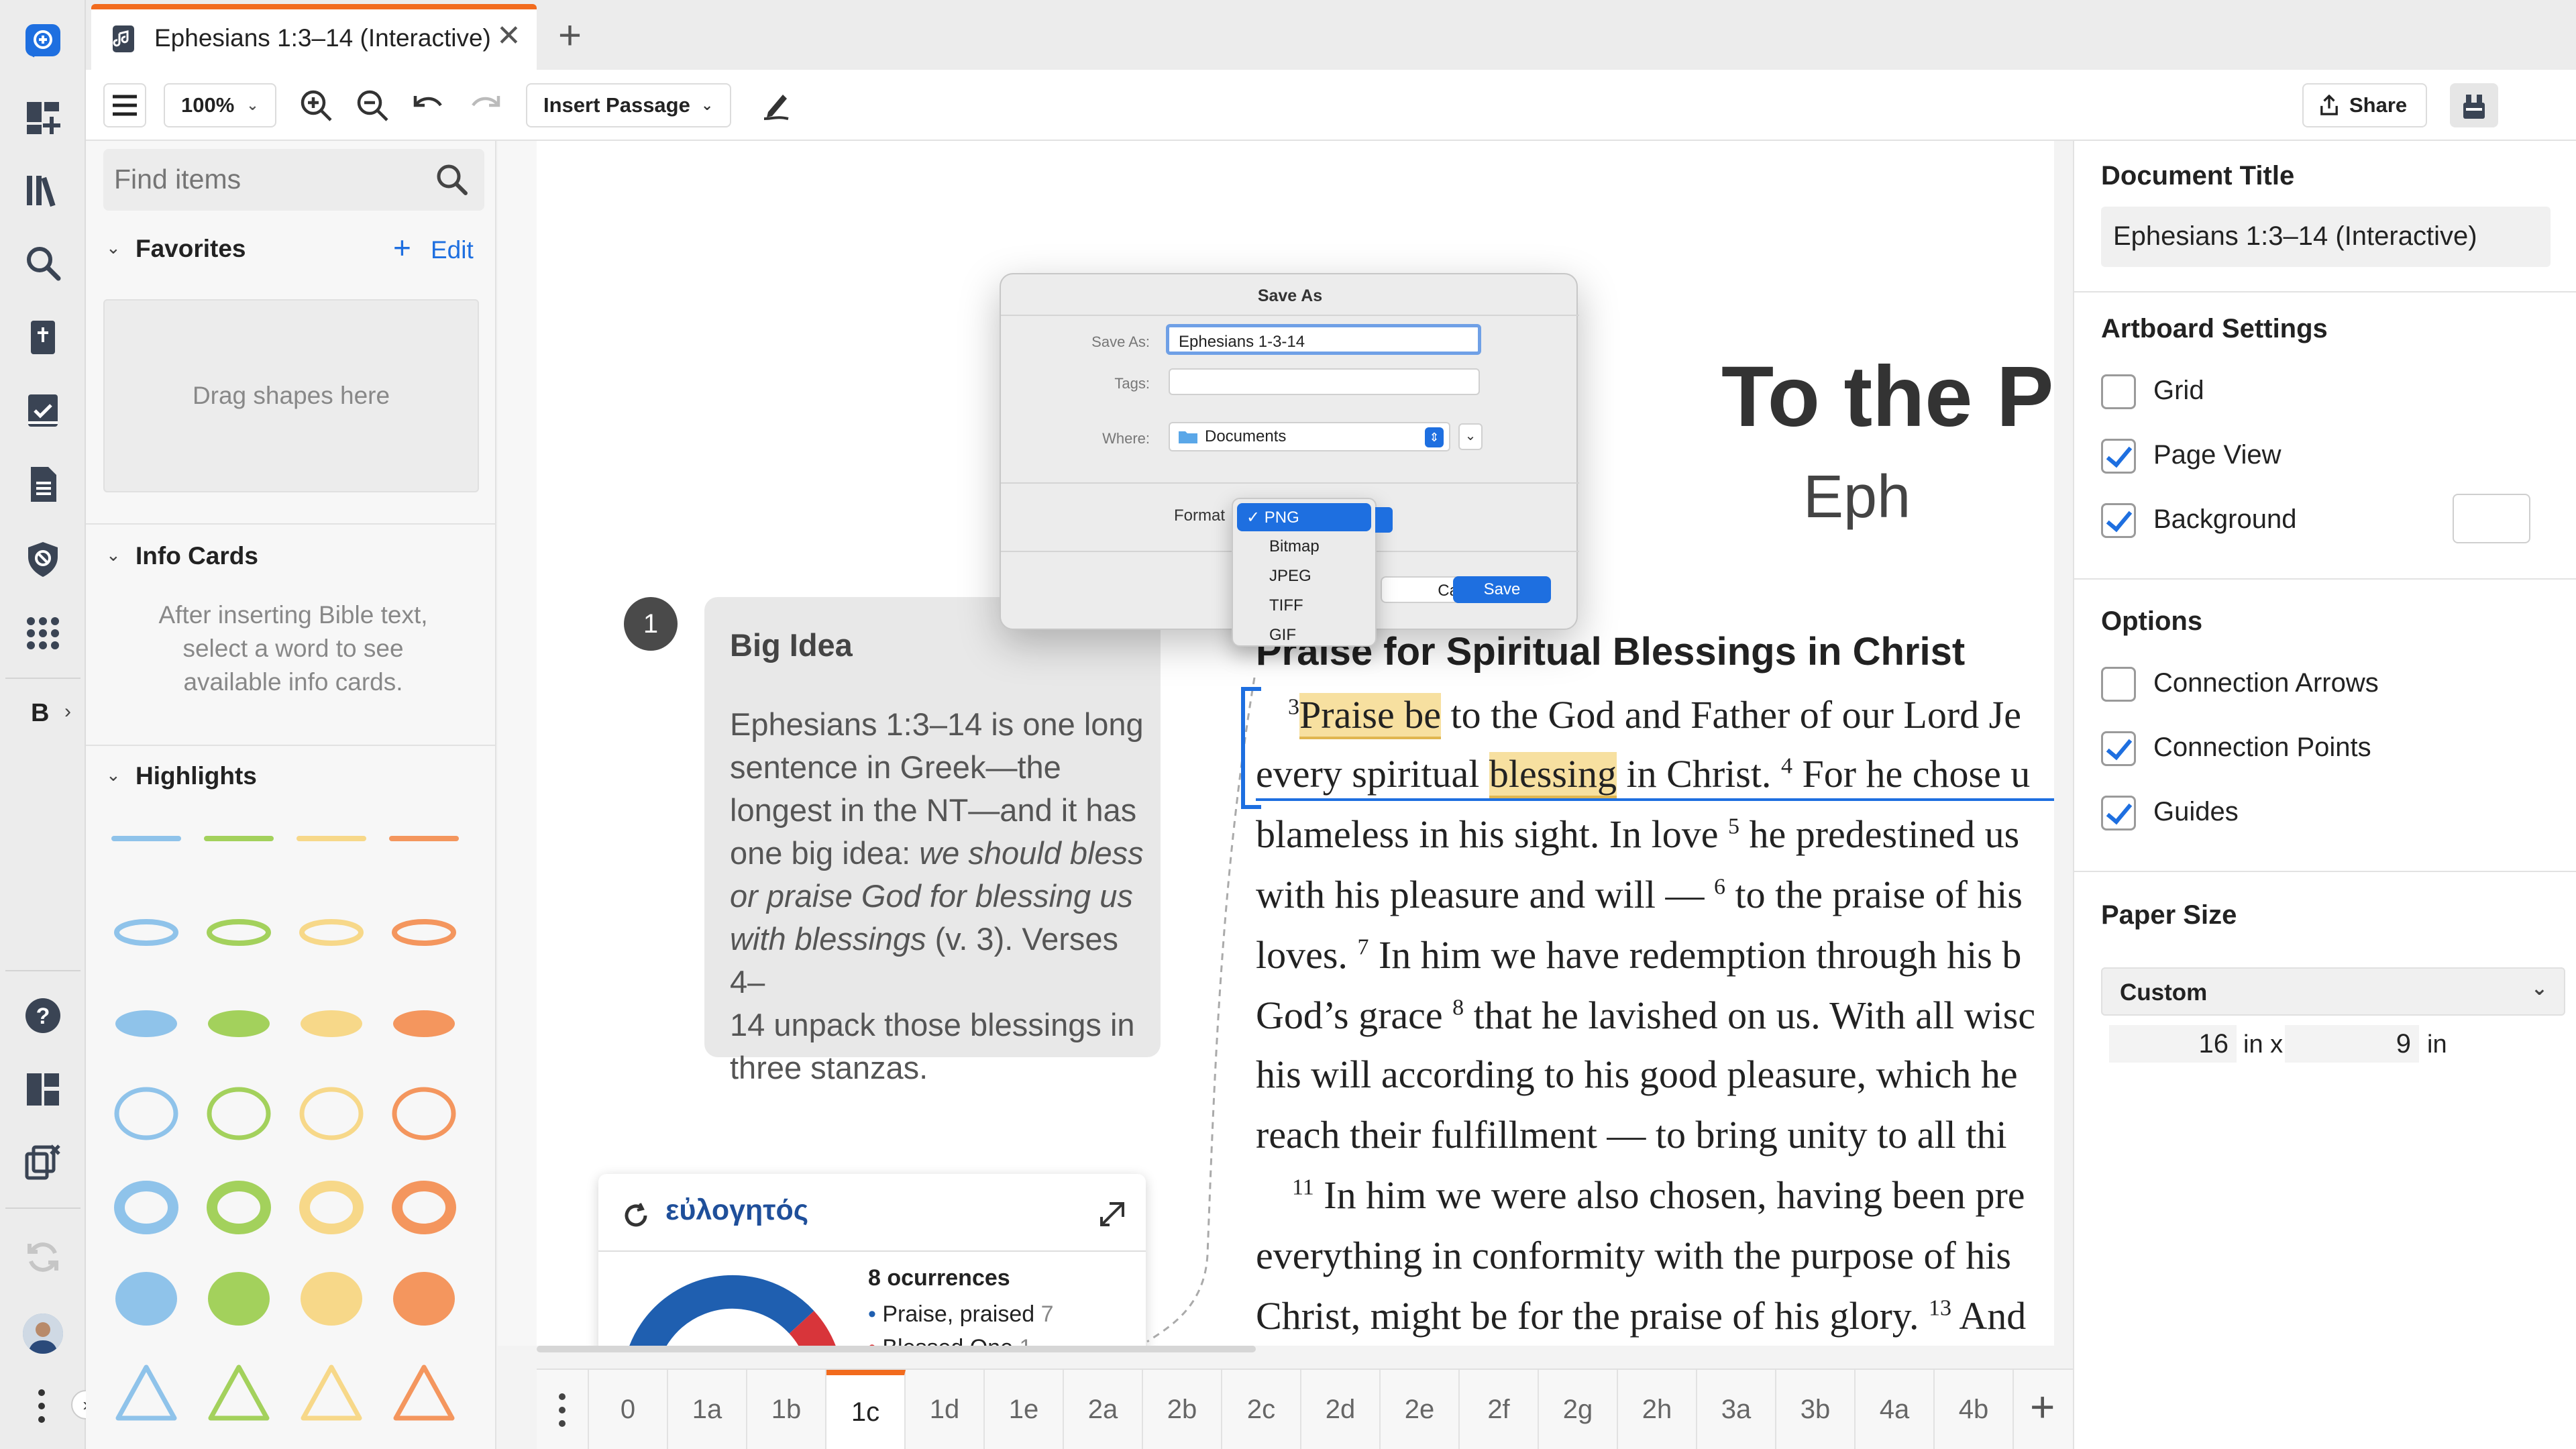 This screenshot has width=2576, height=1449. I want to click on background-color-swatch, so click(2491, 518).